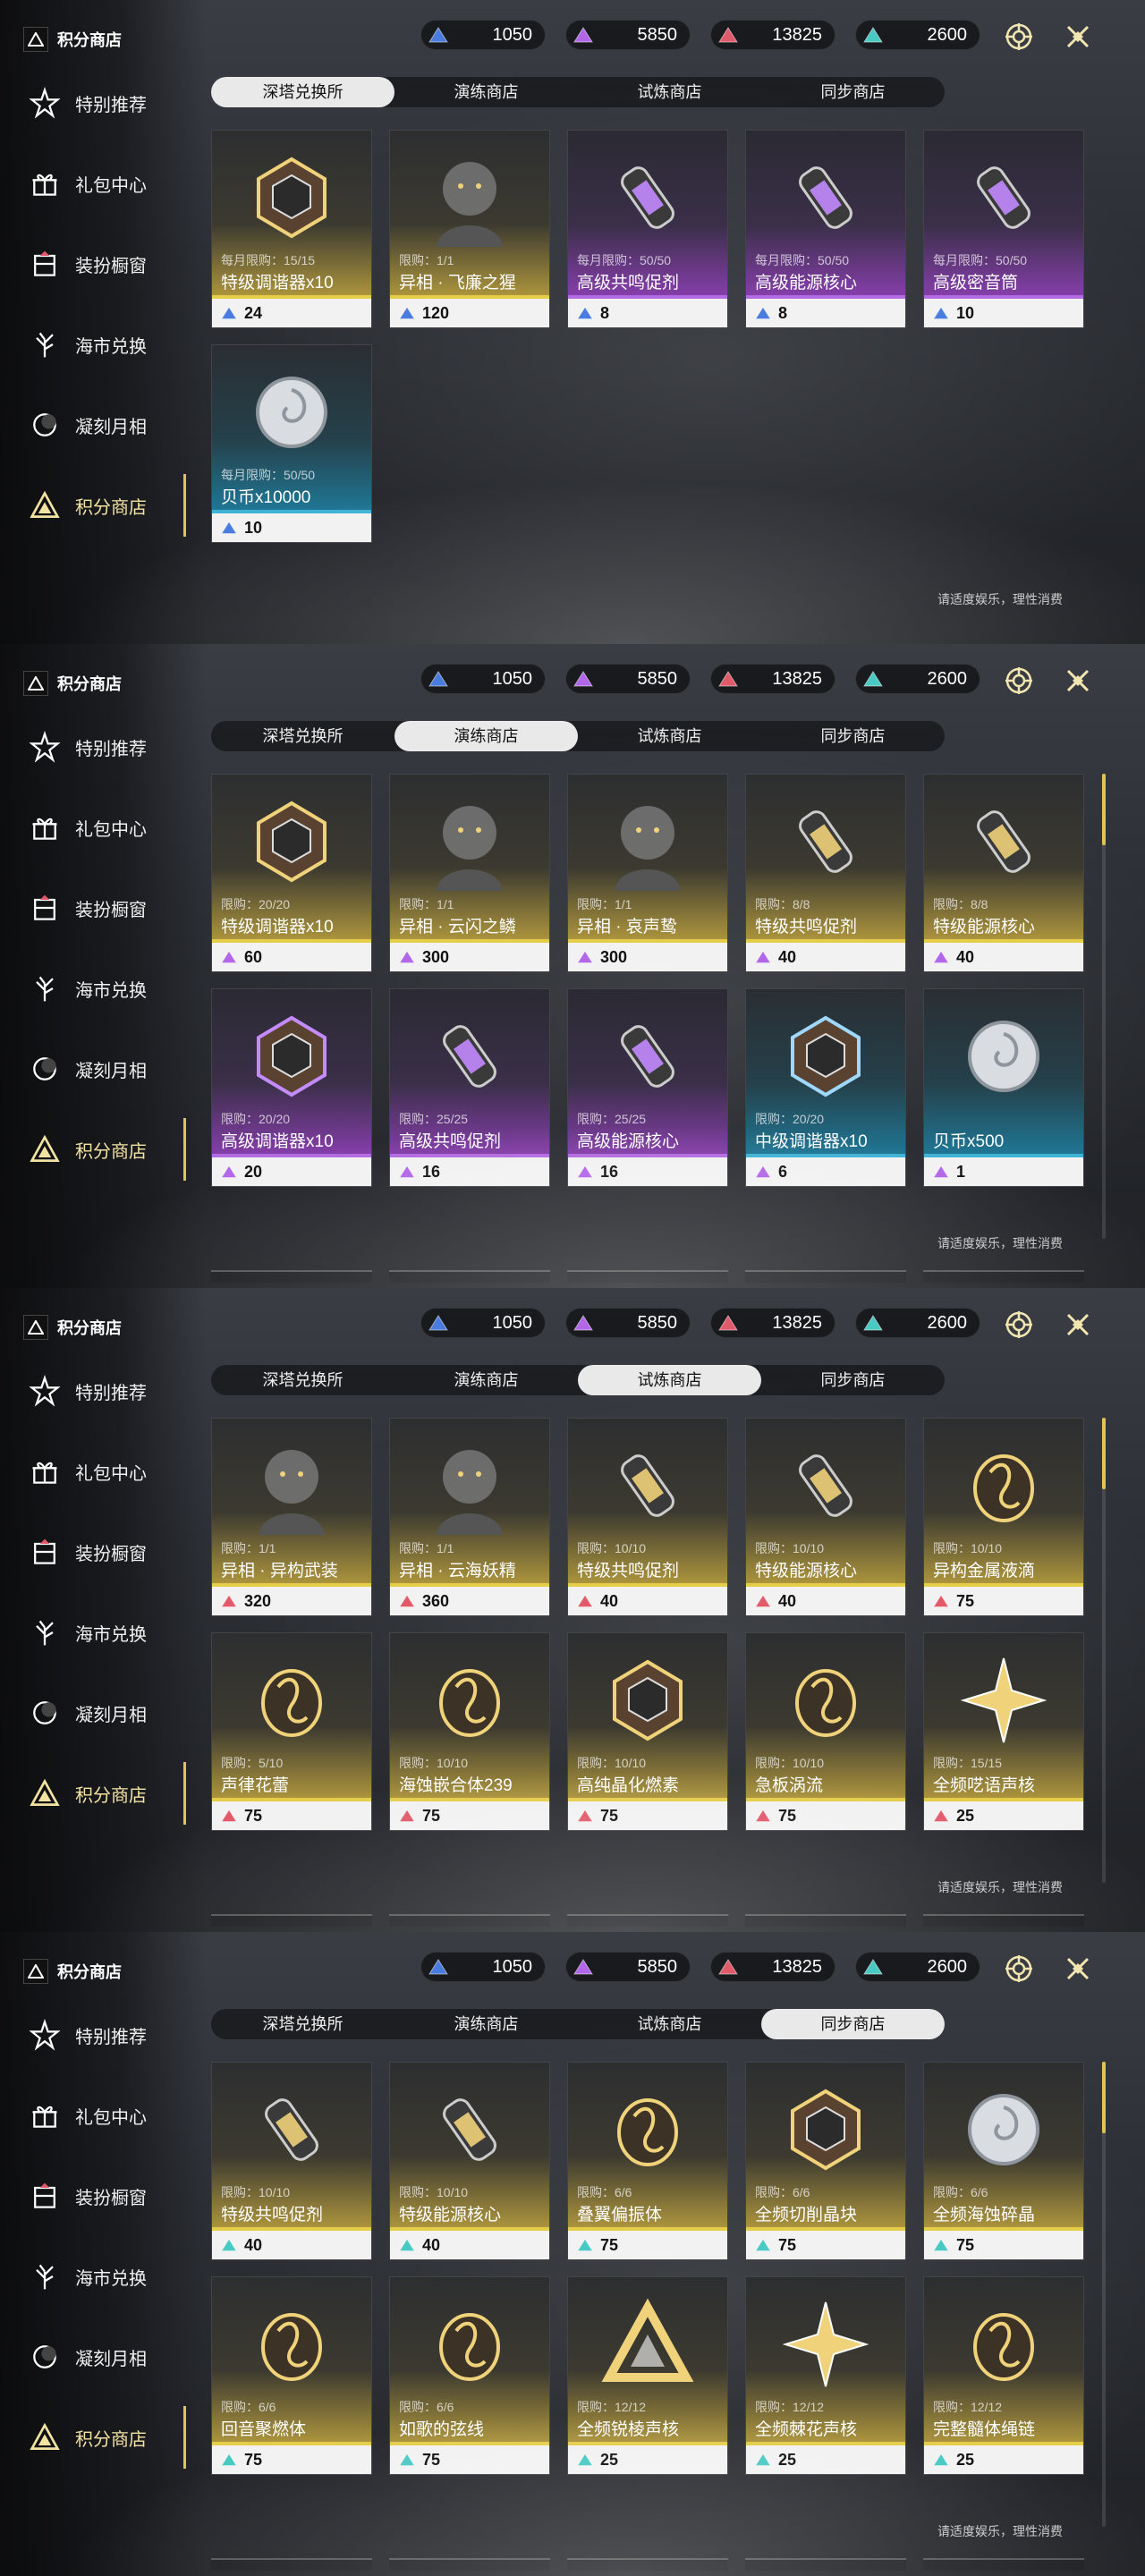  What do you see at coordinates (1003, 1087) in the screenshot?
I see `shop-item-card: 贝币x500 1` at bounding box center [1003, 1087].